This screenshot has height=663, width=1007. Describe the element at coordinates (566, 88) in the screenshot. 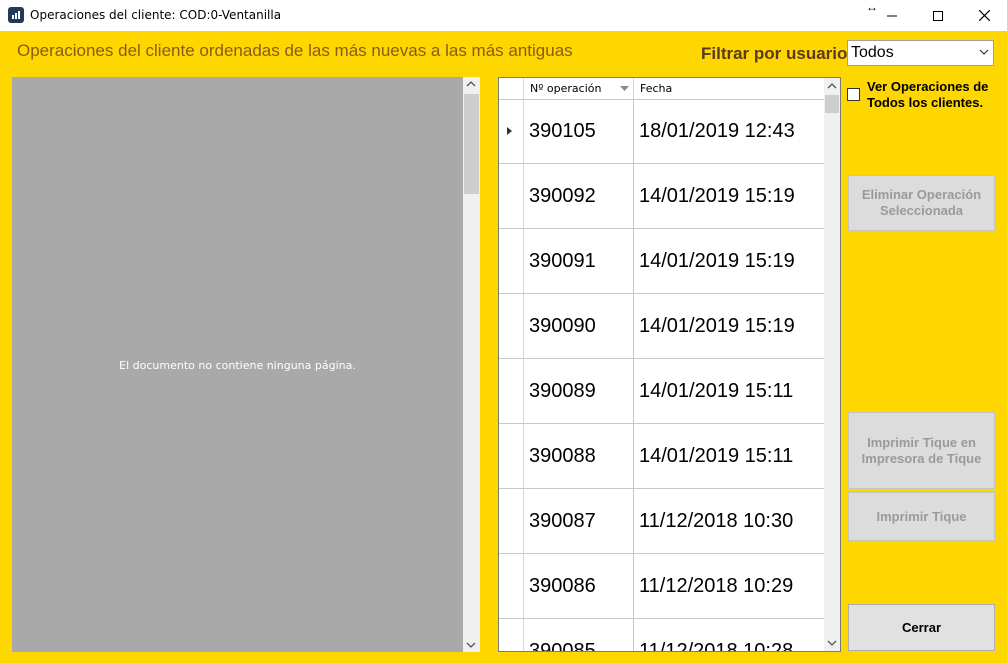

I see `column-header-operation-label: Nº operación` at that location.